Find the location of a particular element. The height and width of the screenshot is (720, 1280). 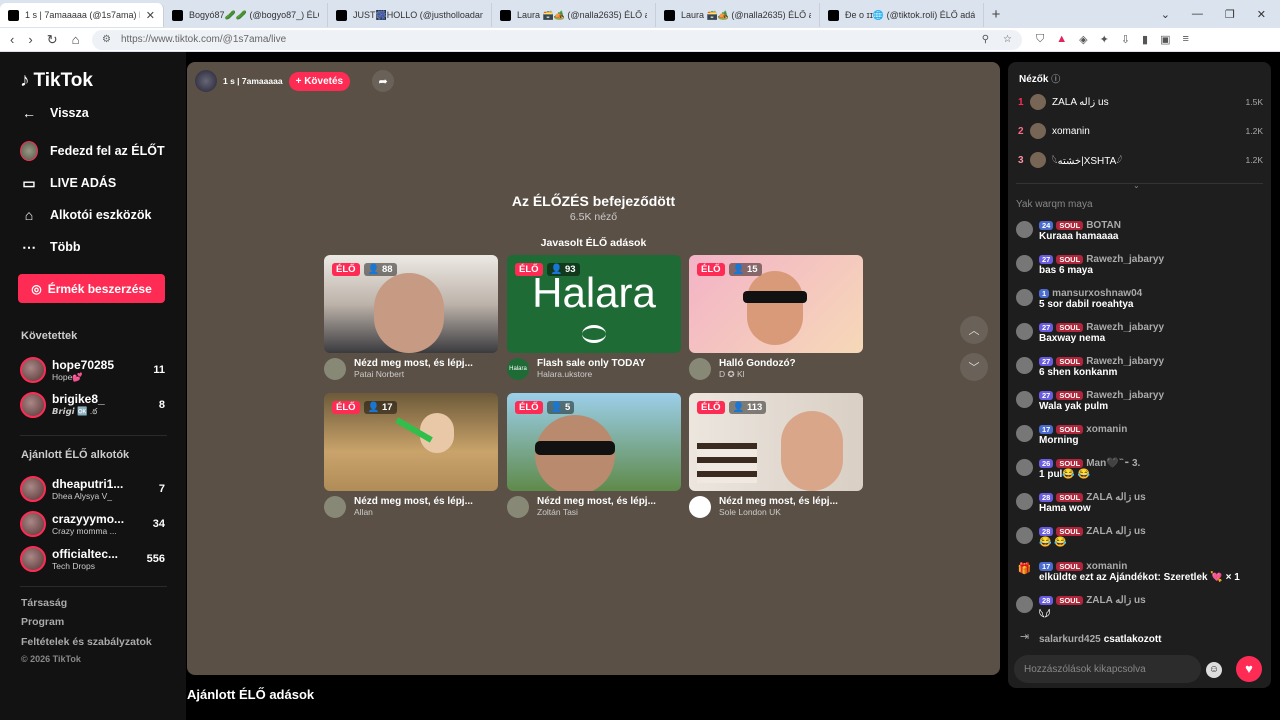

host-bar: 1 s | 7amaaaaa + Követés ➦ is located at coordinates (295, 81).